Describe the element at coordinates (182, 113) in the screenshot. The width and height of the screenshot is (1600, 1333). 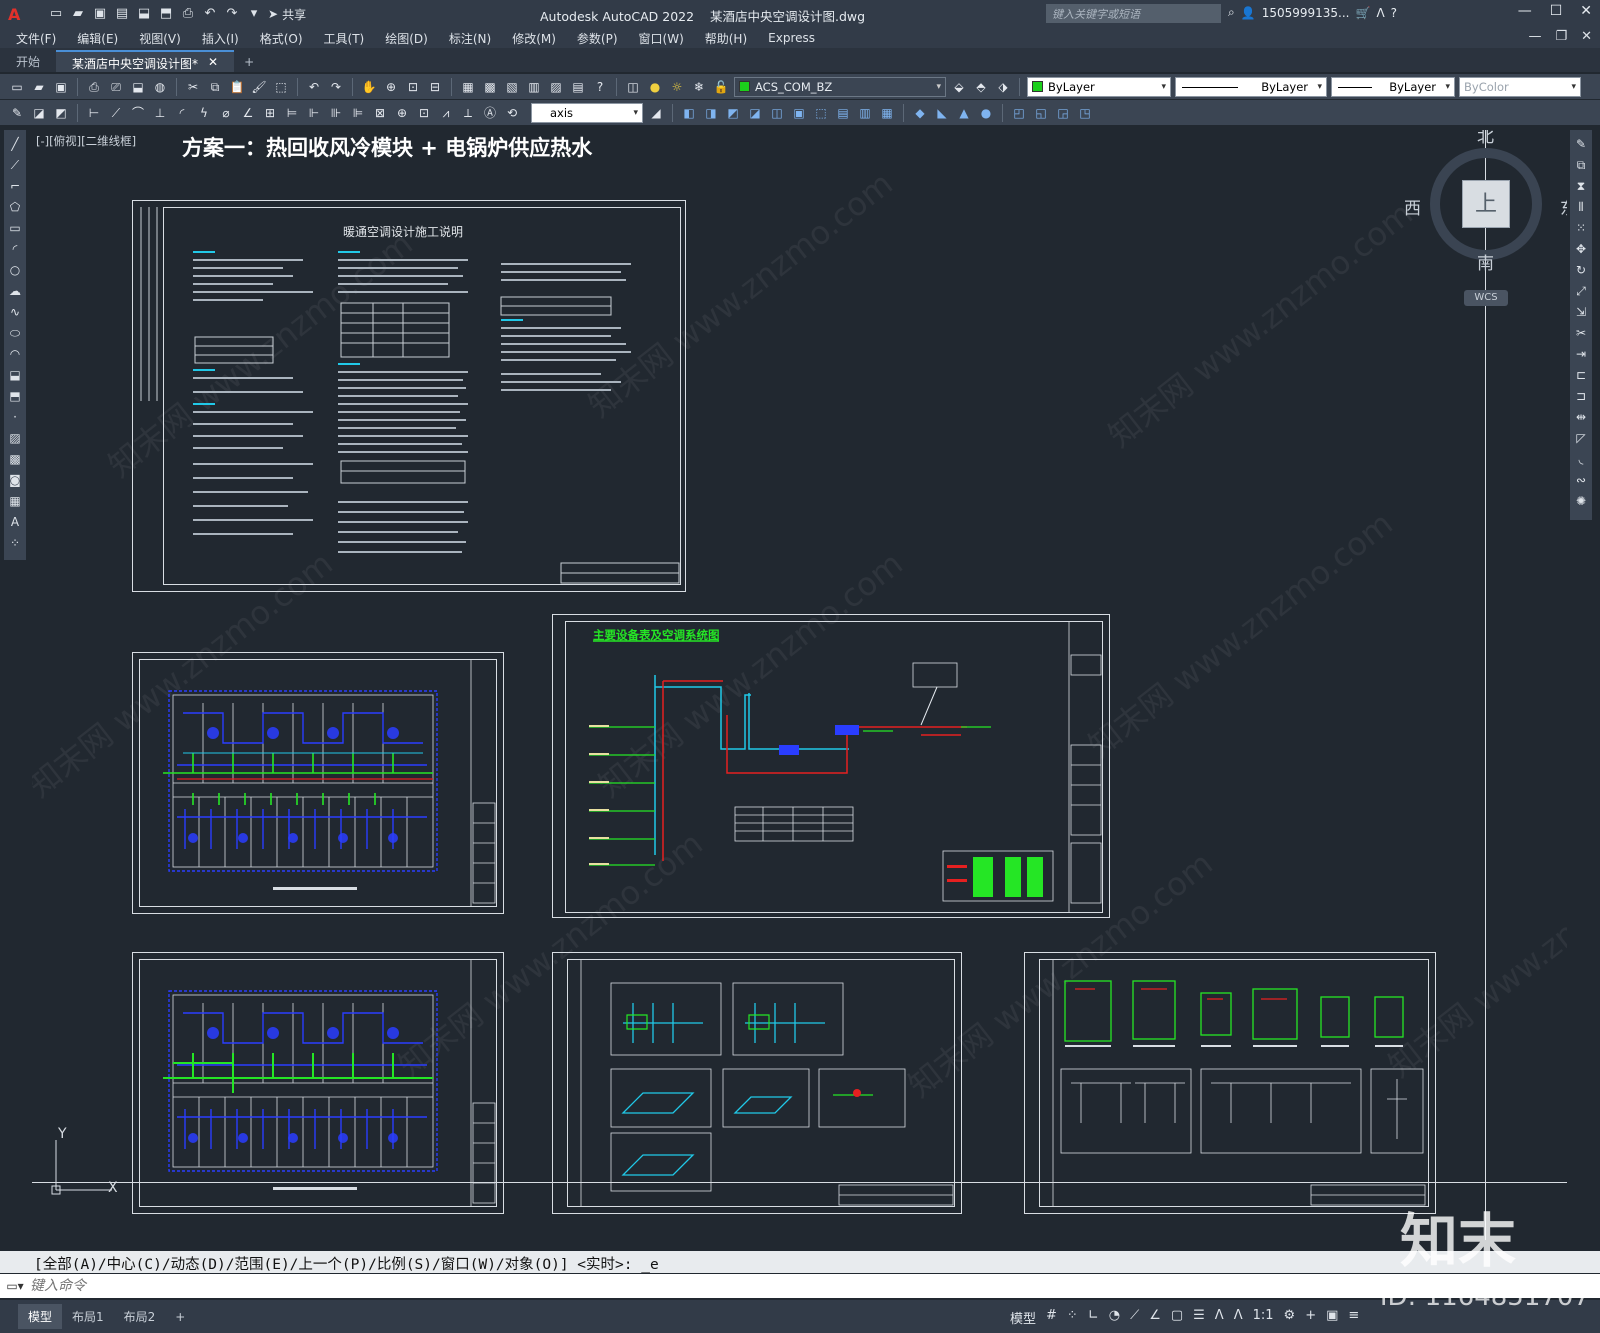
I see `radius-dim-icon: ◜` at that location.